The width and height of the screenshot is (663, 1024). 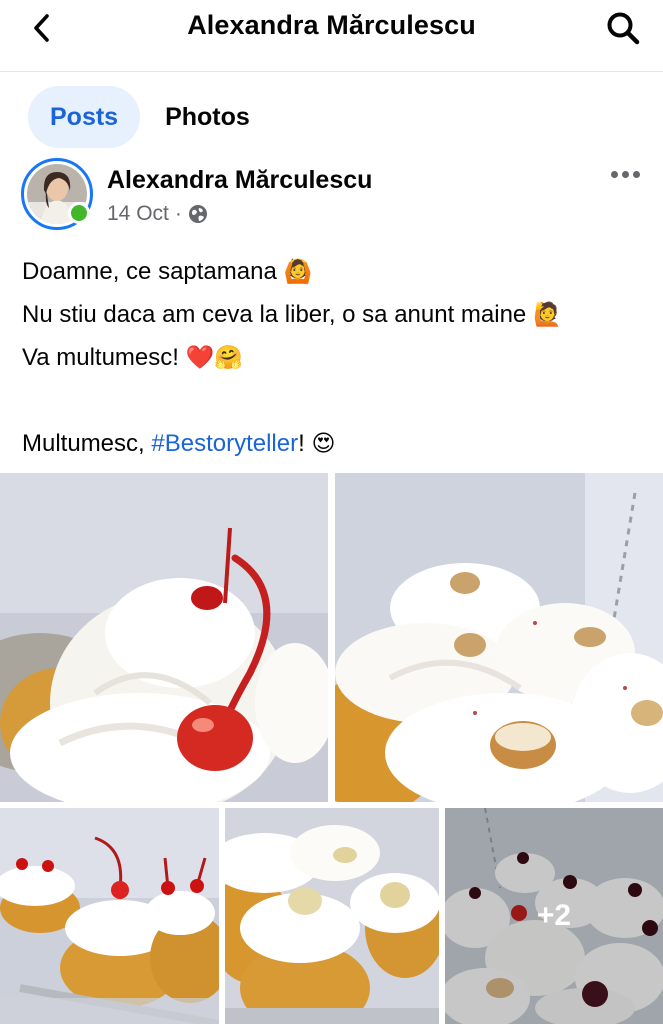 What do you see at coordinates (79, 213) in the screenshot?
I see `online-status-dot` at bounding box center [79, 213].